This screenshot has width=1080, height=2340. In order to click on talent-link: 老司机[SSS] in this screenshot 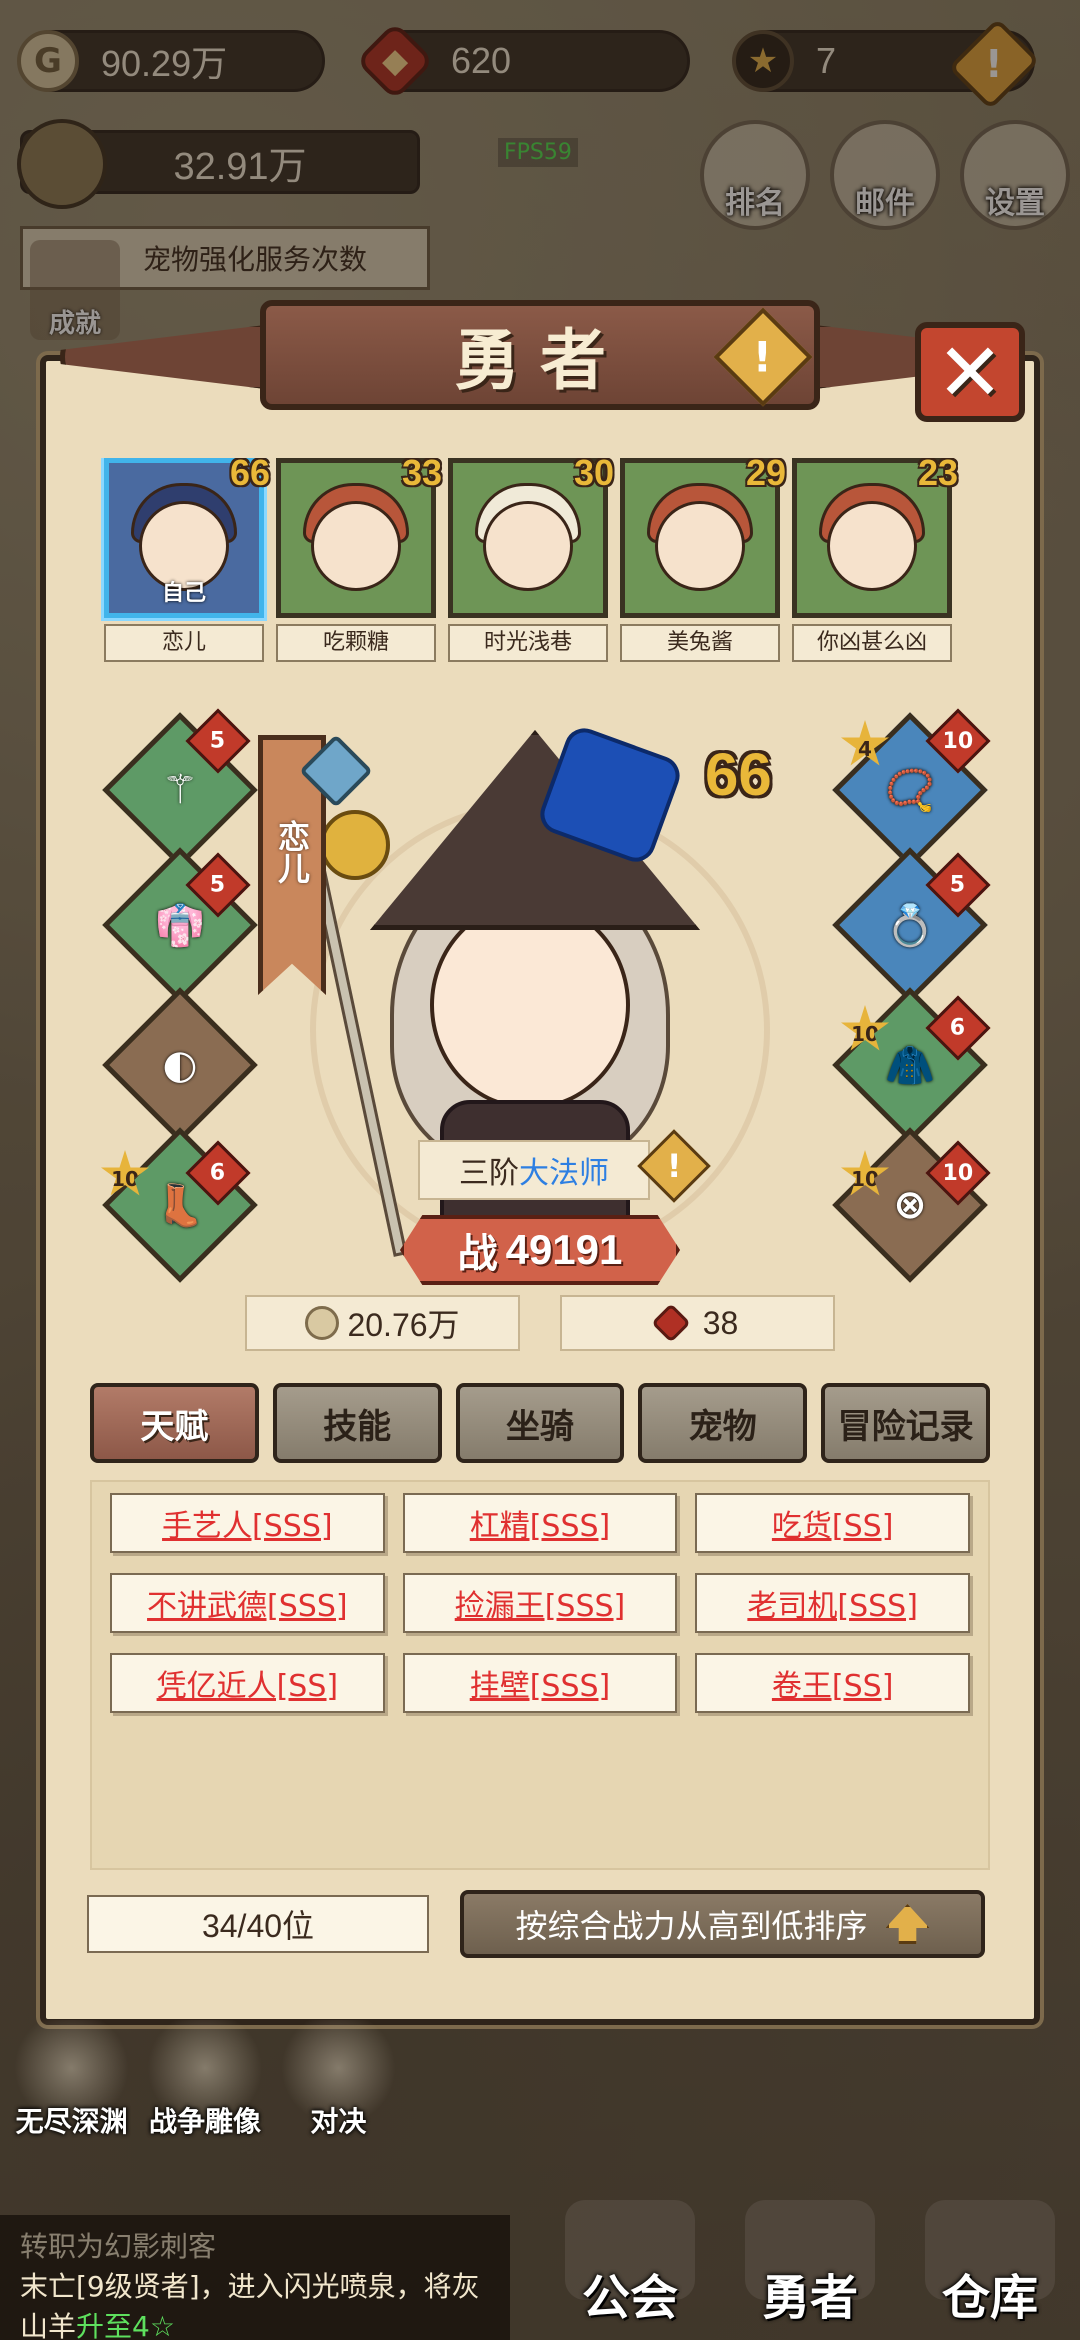, I will do `click(832, 1603)`.